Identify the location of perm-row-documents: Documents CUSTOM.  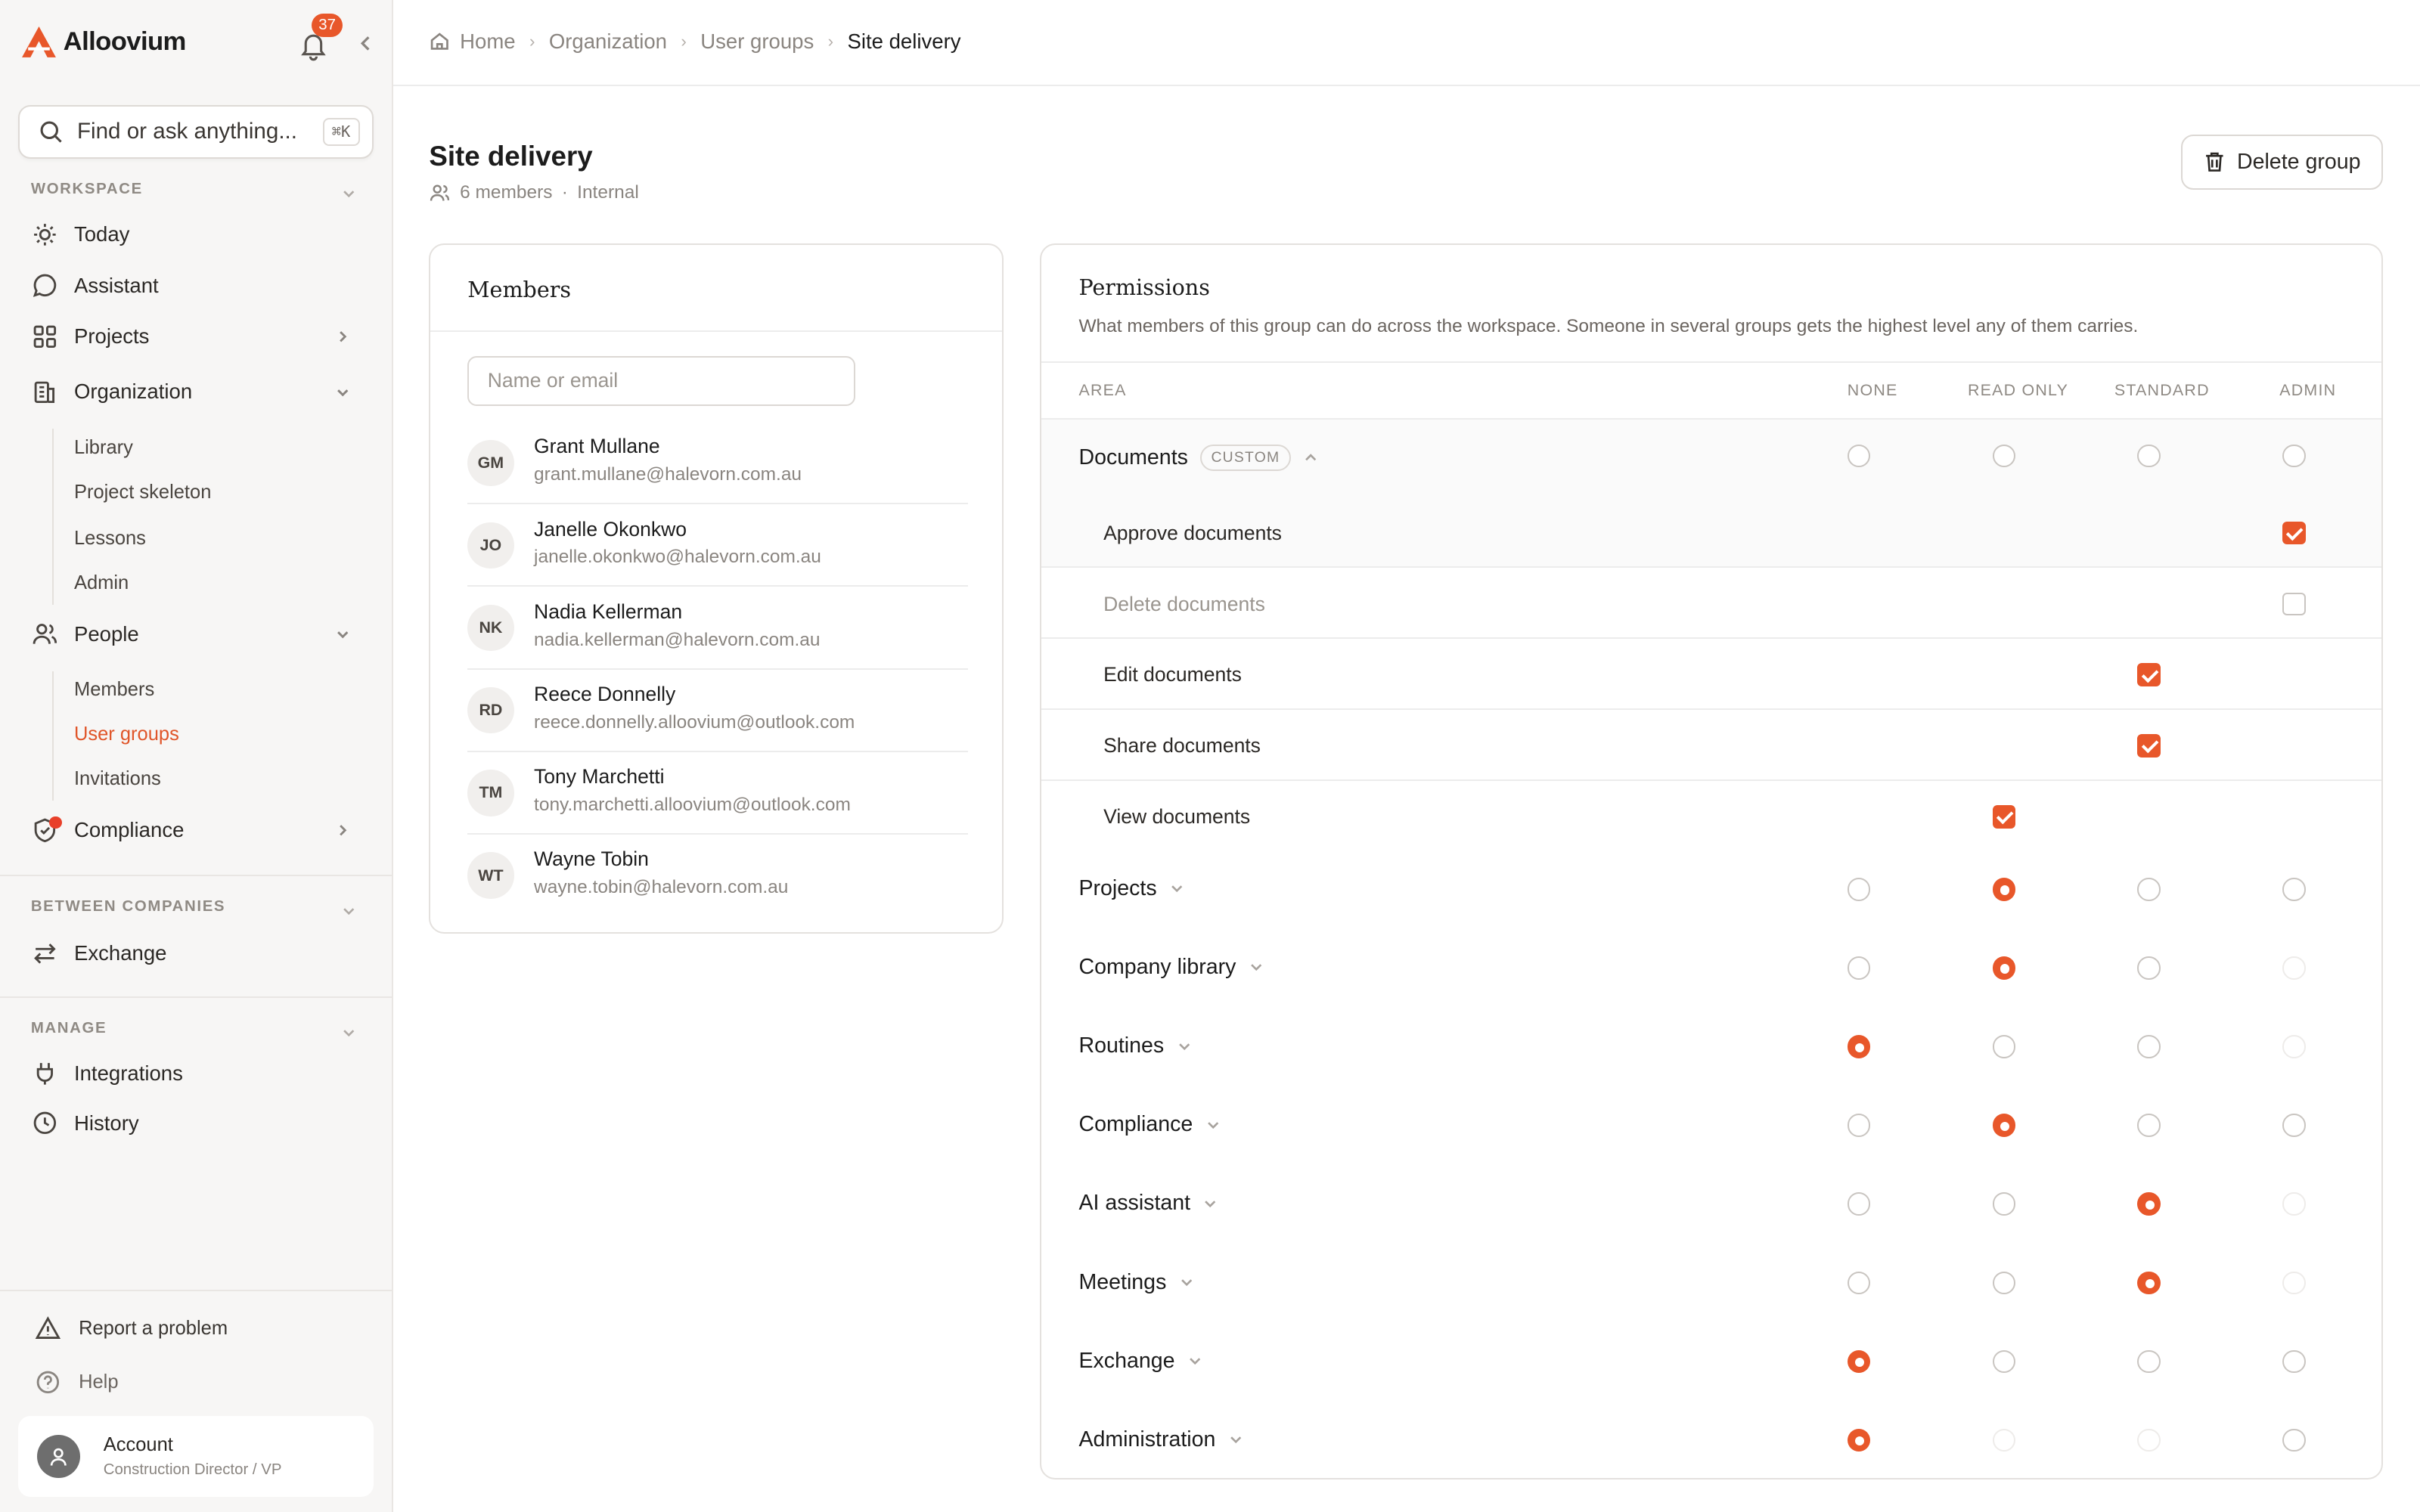
(1711, 459).